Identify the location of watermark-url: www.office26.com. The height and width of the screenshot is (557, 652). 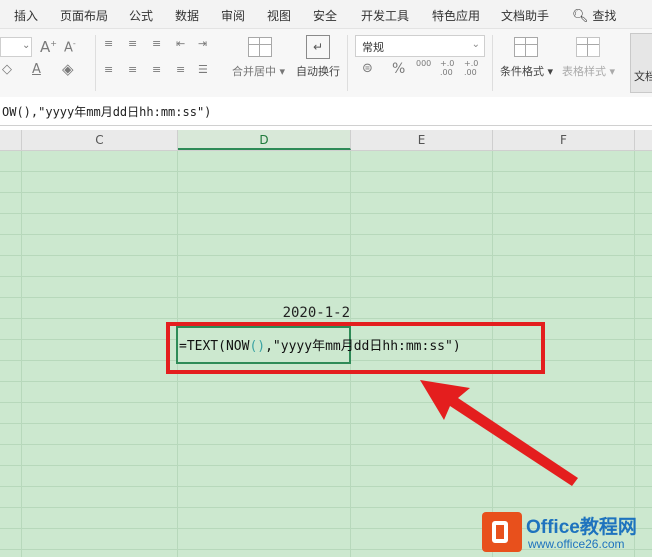
(576, 544).